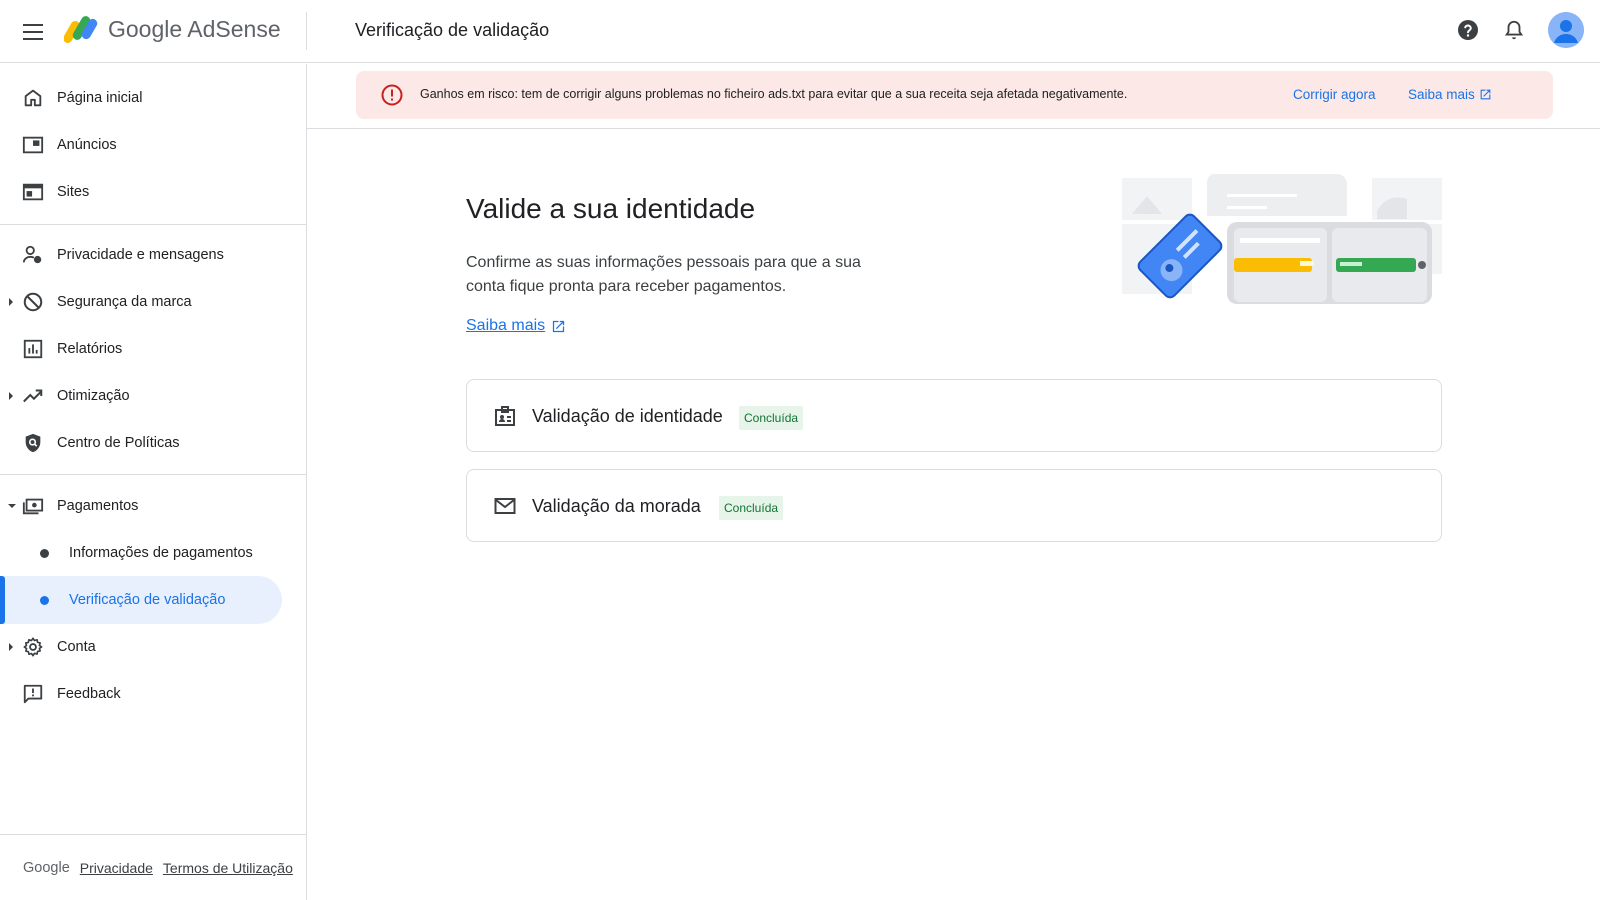 This screenshot has width=1600, height=900. I want to click on reports-icon, so click(33, 349).